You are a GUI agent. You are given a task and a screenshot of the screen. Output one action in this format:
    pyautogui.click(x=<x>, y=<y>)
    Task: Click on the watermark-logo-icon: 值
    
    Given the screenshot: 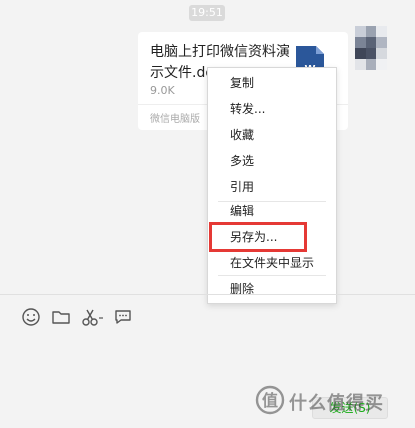 What is the action you would take?
    pyautogui.click(x=270, y=400)
    